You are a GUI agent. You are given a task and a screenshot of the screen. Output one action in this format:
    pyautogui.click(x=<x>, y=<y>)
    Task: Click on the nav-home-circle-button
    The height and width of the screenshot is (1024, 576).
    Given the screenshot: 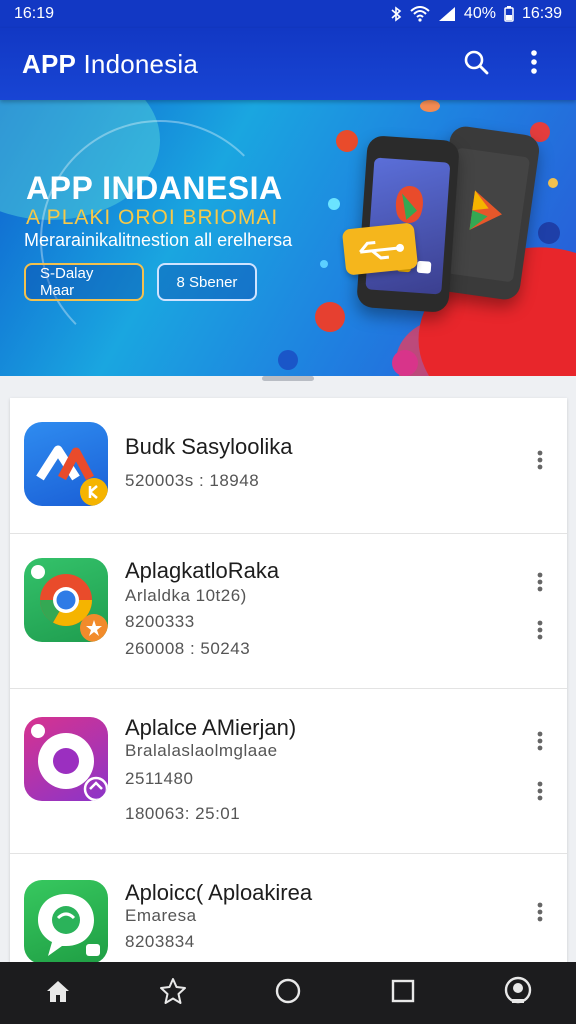 What is the action you would take?
    pyautogui.click(x=288, y=993)
    